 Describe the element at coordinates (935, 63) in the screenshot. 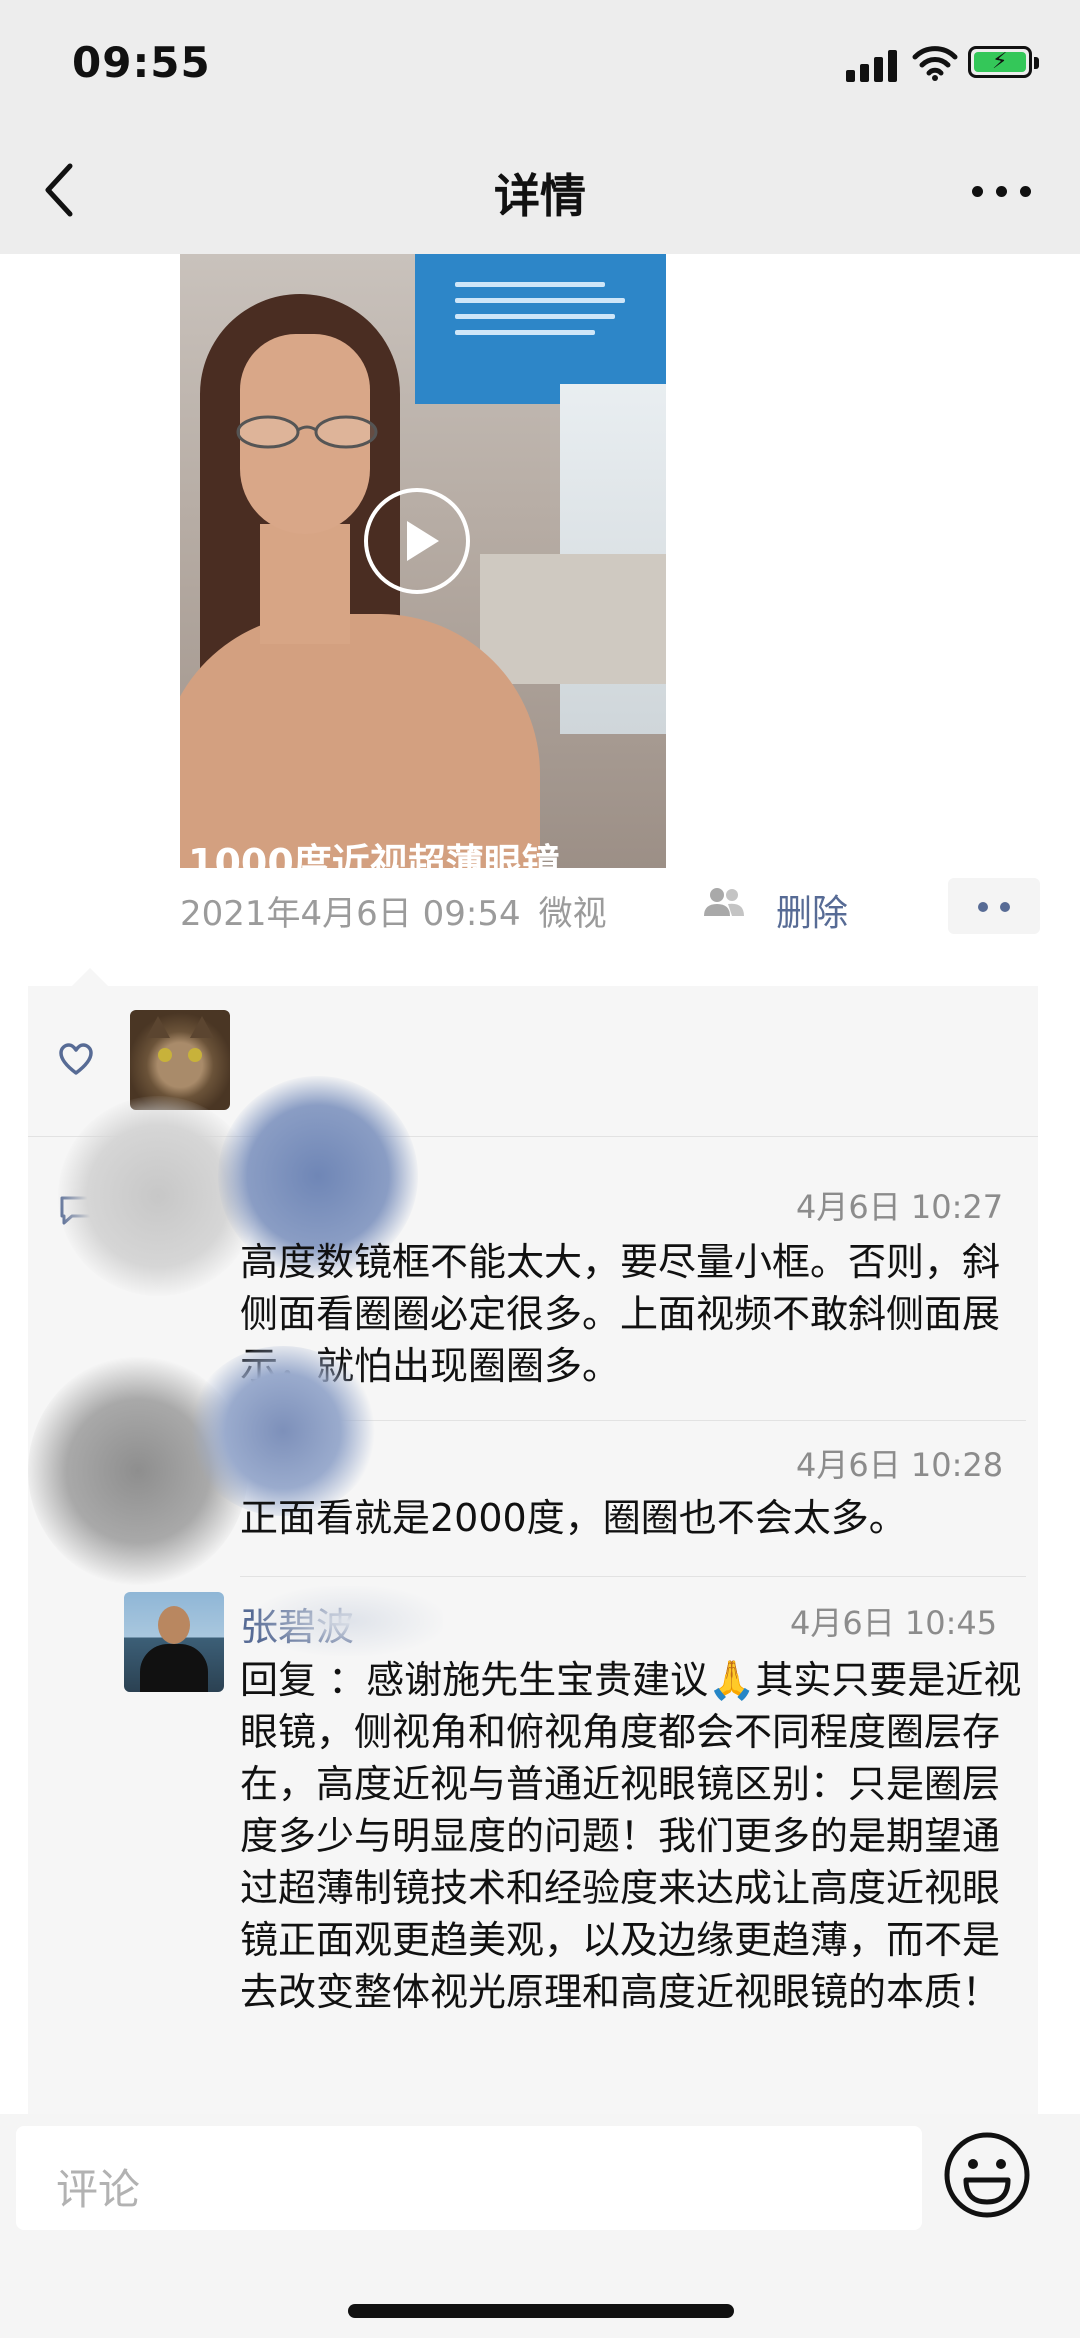

I see `wifi-icon` at that location.